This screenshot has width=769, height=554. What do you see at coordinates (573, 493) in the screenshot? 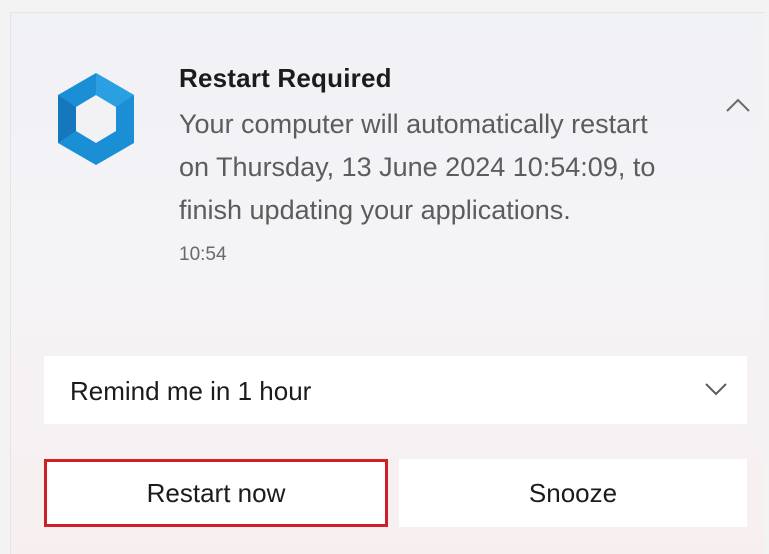
I see `snooze-button: Snooze` at bounding box center [573, 493].